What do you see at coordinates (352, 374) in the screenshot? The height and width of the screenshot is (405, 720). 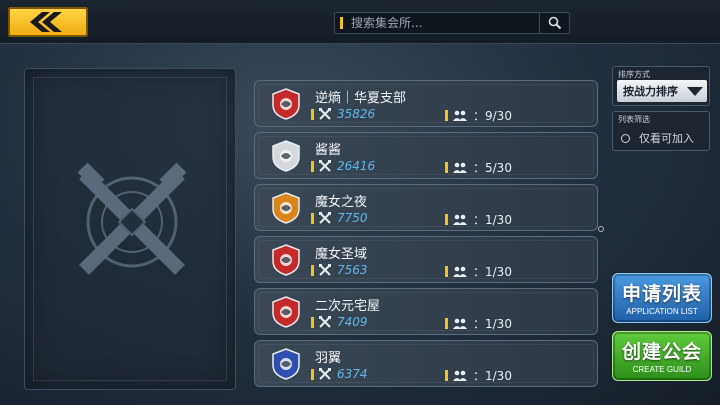 I see `guild-power-value: 6374` at bounding box center [352, 374].